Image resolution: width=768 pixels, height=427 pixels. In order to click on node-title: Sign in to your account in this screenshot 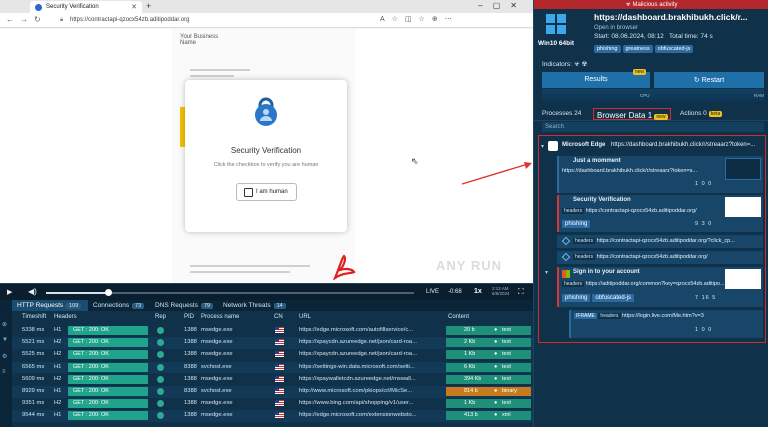, I will do `click(606, 272)`.